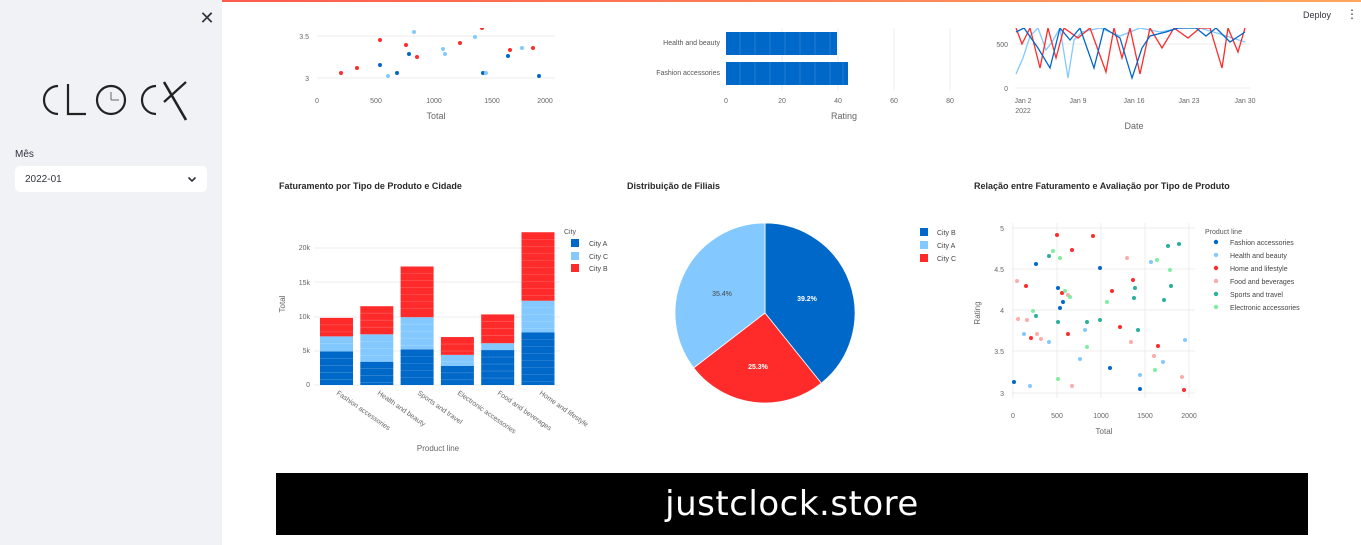 This screenshot has height=545, width=1361. I want to click on legend-item-city-b: City B, so click(598, 269).